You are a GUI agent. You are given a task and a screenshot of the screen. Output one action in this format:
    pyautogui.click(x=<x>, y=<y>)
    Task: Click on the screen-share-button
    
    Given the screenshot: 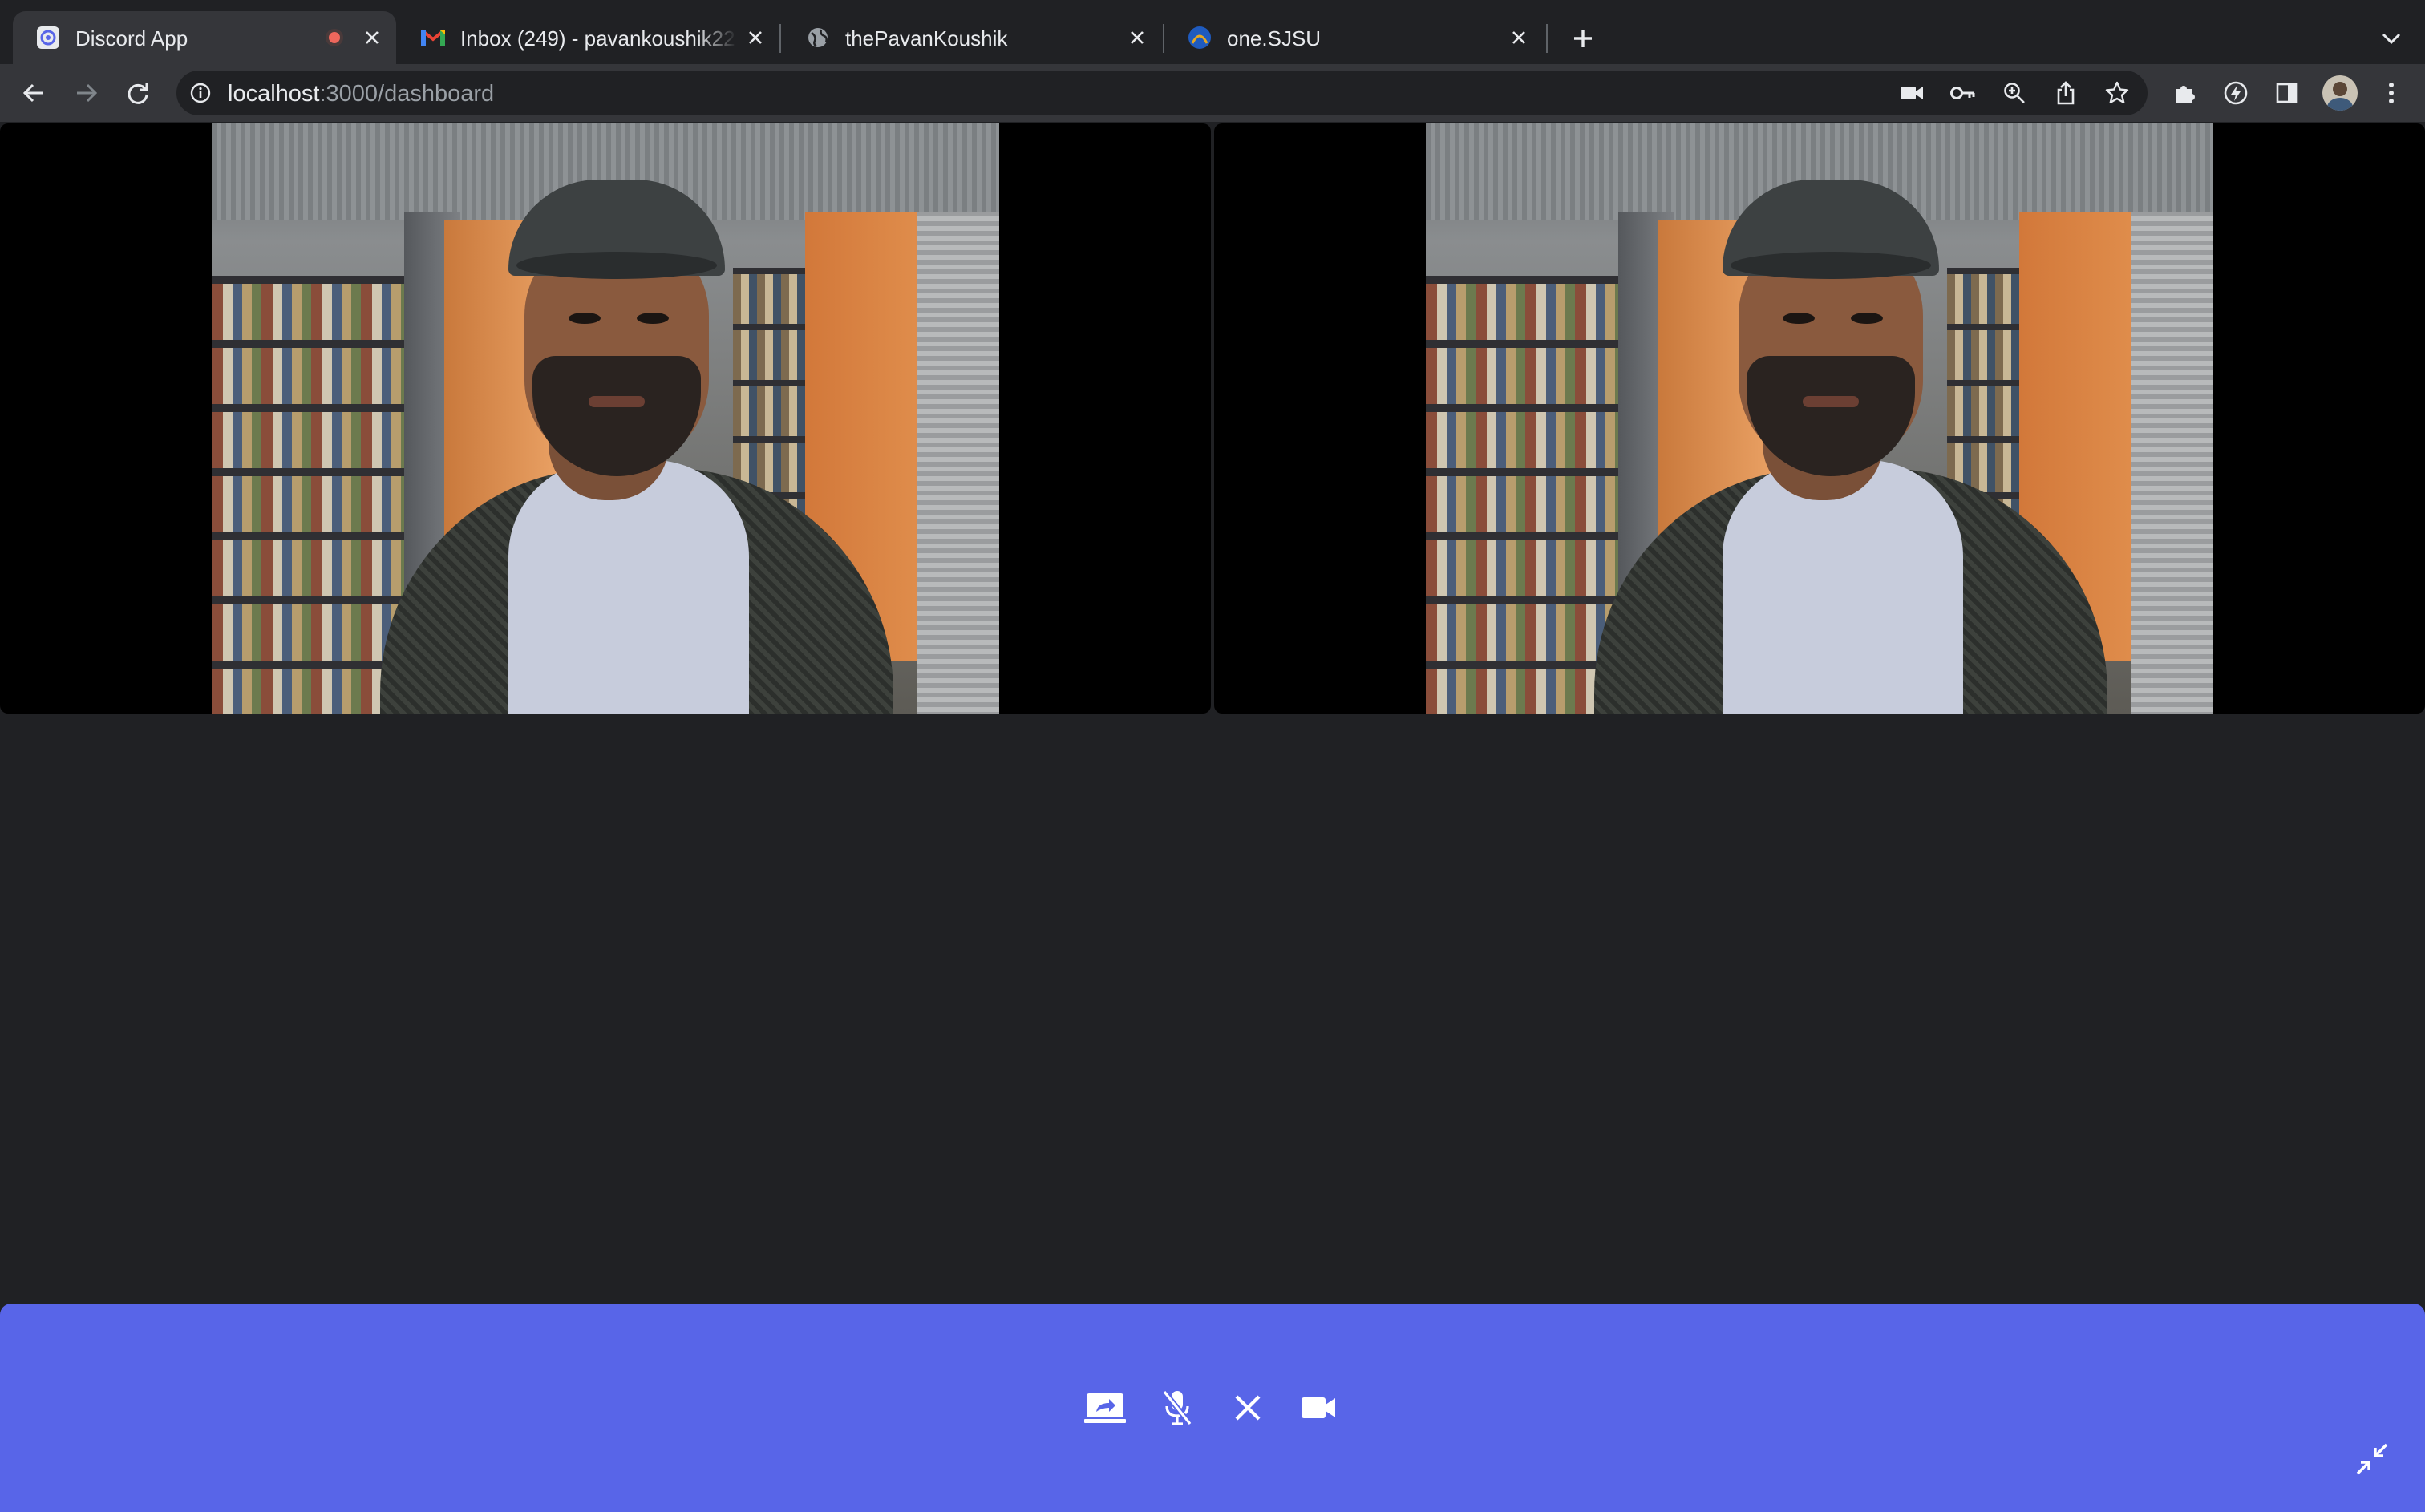 What is the action you would take?
    pyautogui.click(x=1105, y=1408)
    